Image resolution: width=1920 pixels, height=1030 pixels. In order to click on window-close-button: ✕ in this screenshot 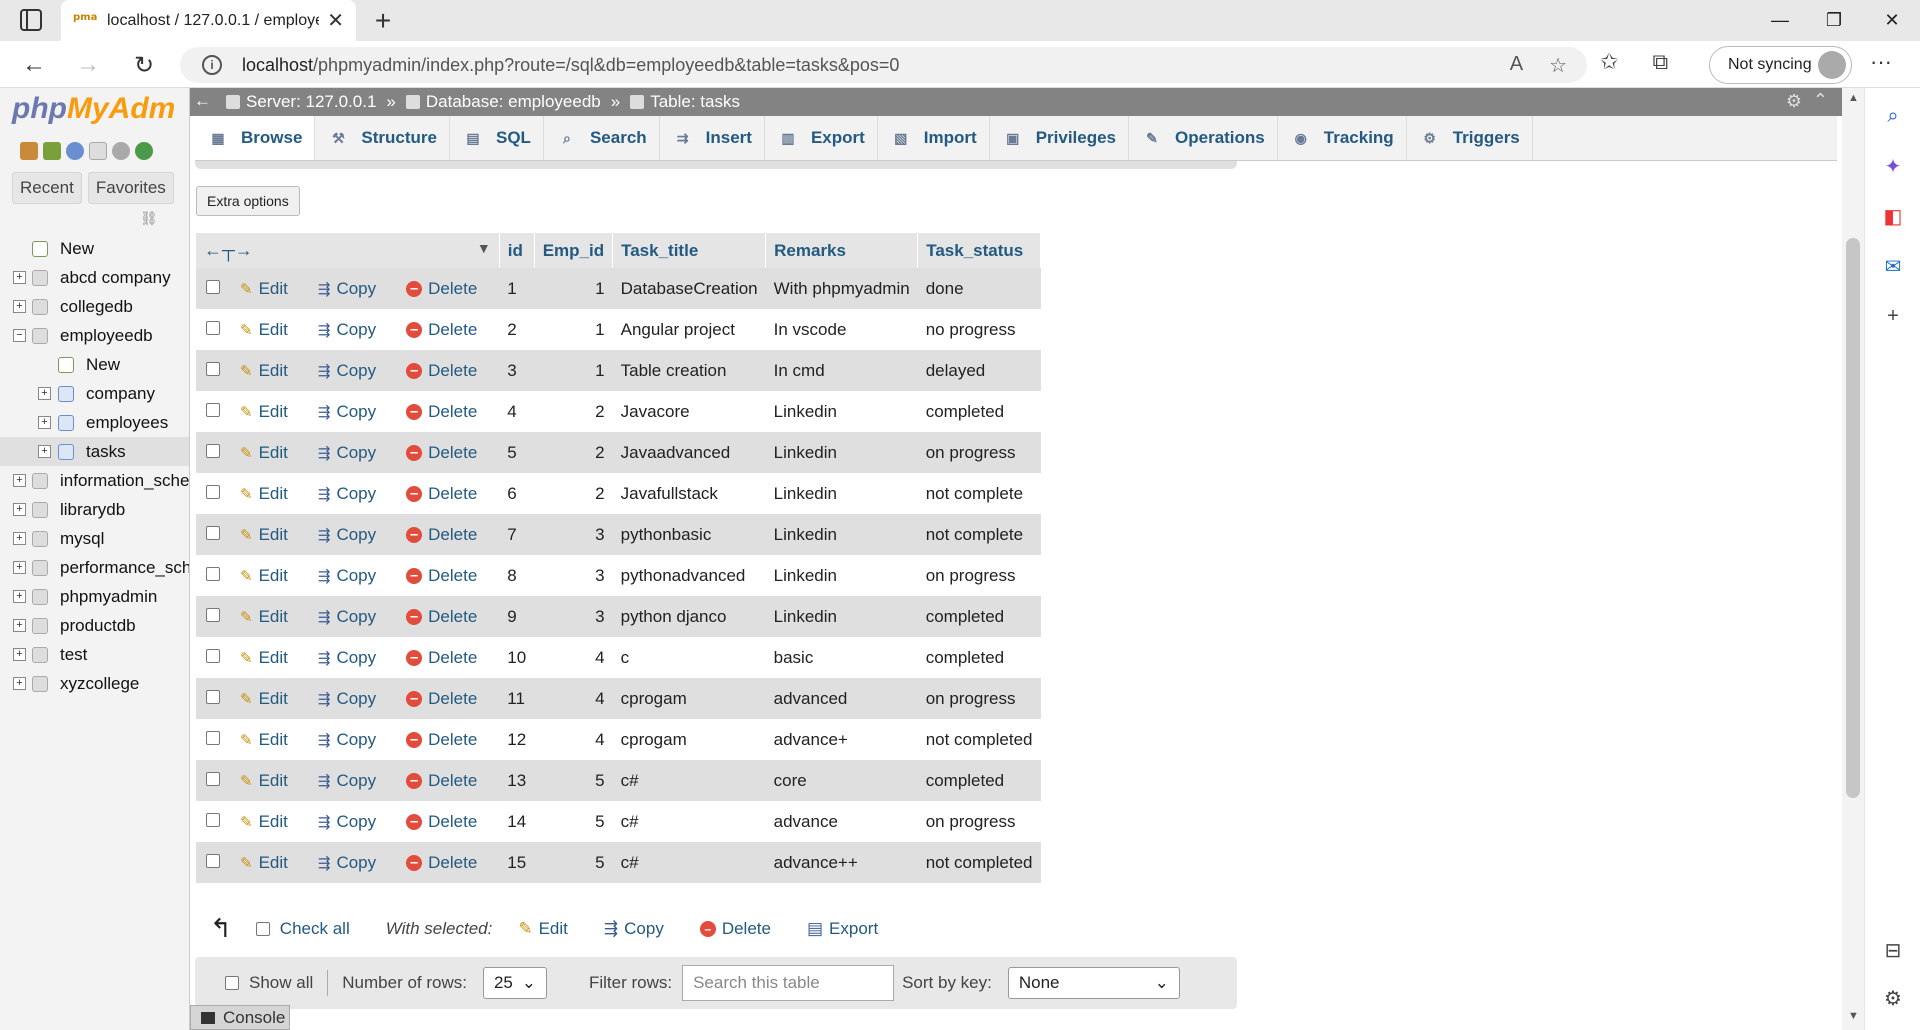, I will do `click(1892, 20)`.